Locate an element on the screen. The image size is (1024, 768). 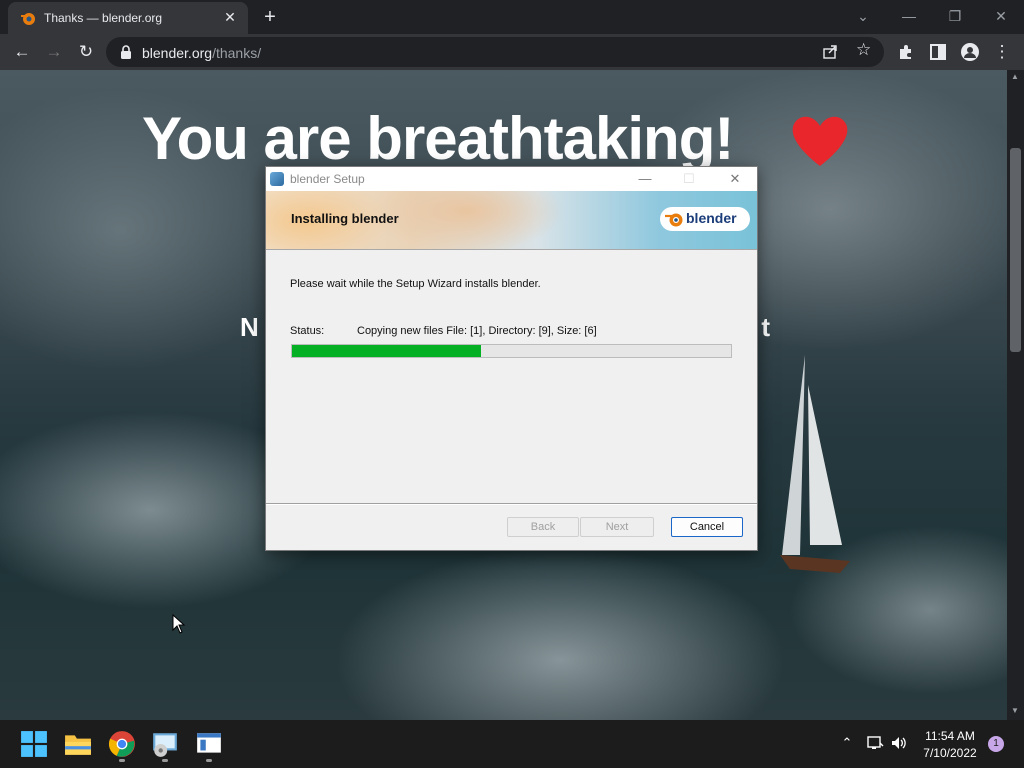
chrome-icon is located at coordinates (122, 744).